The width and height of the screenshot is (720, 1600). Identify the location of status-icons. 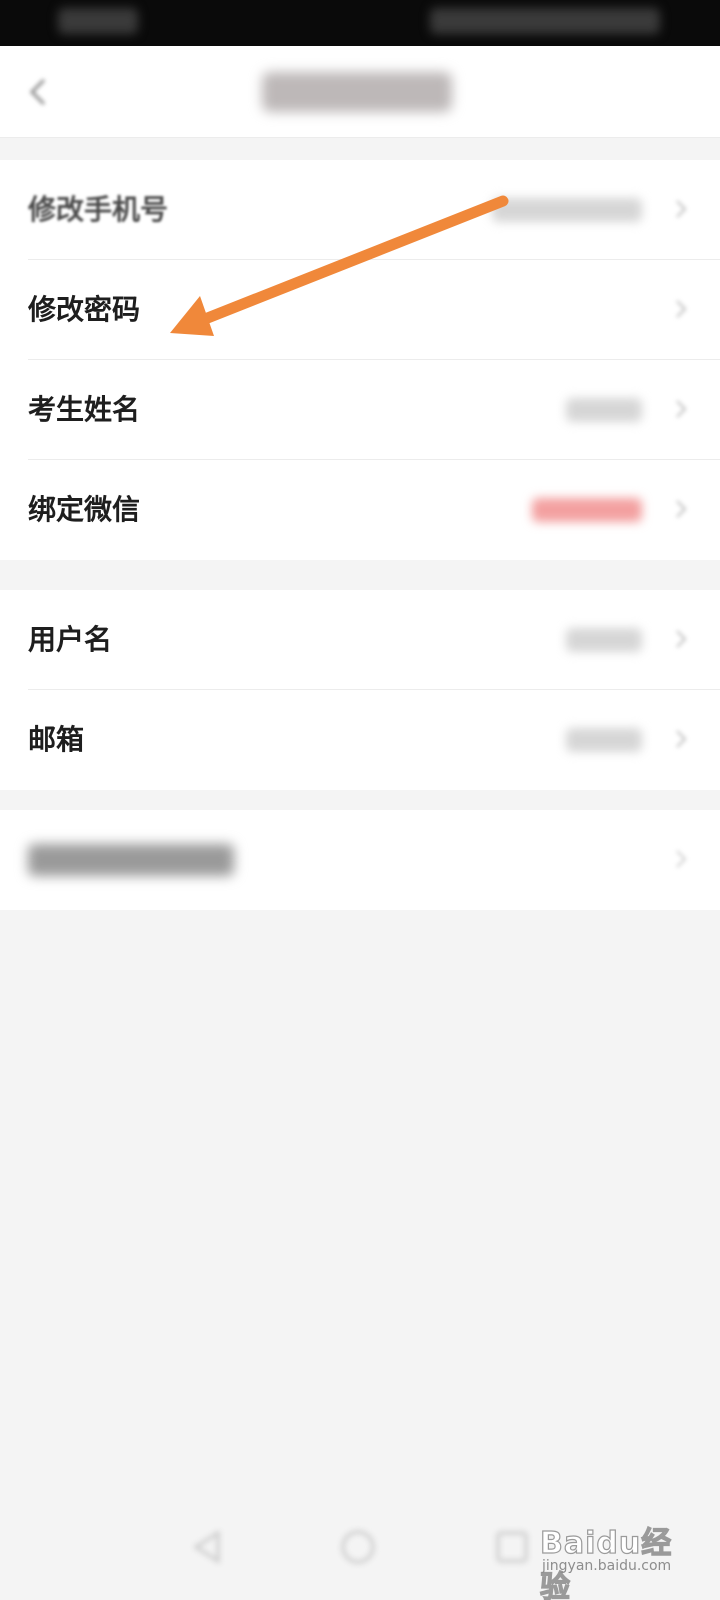
(545, 21).